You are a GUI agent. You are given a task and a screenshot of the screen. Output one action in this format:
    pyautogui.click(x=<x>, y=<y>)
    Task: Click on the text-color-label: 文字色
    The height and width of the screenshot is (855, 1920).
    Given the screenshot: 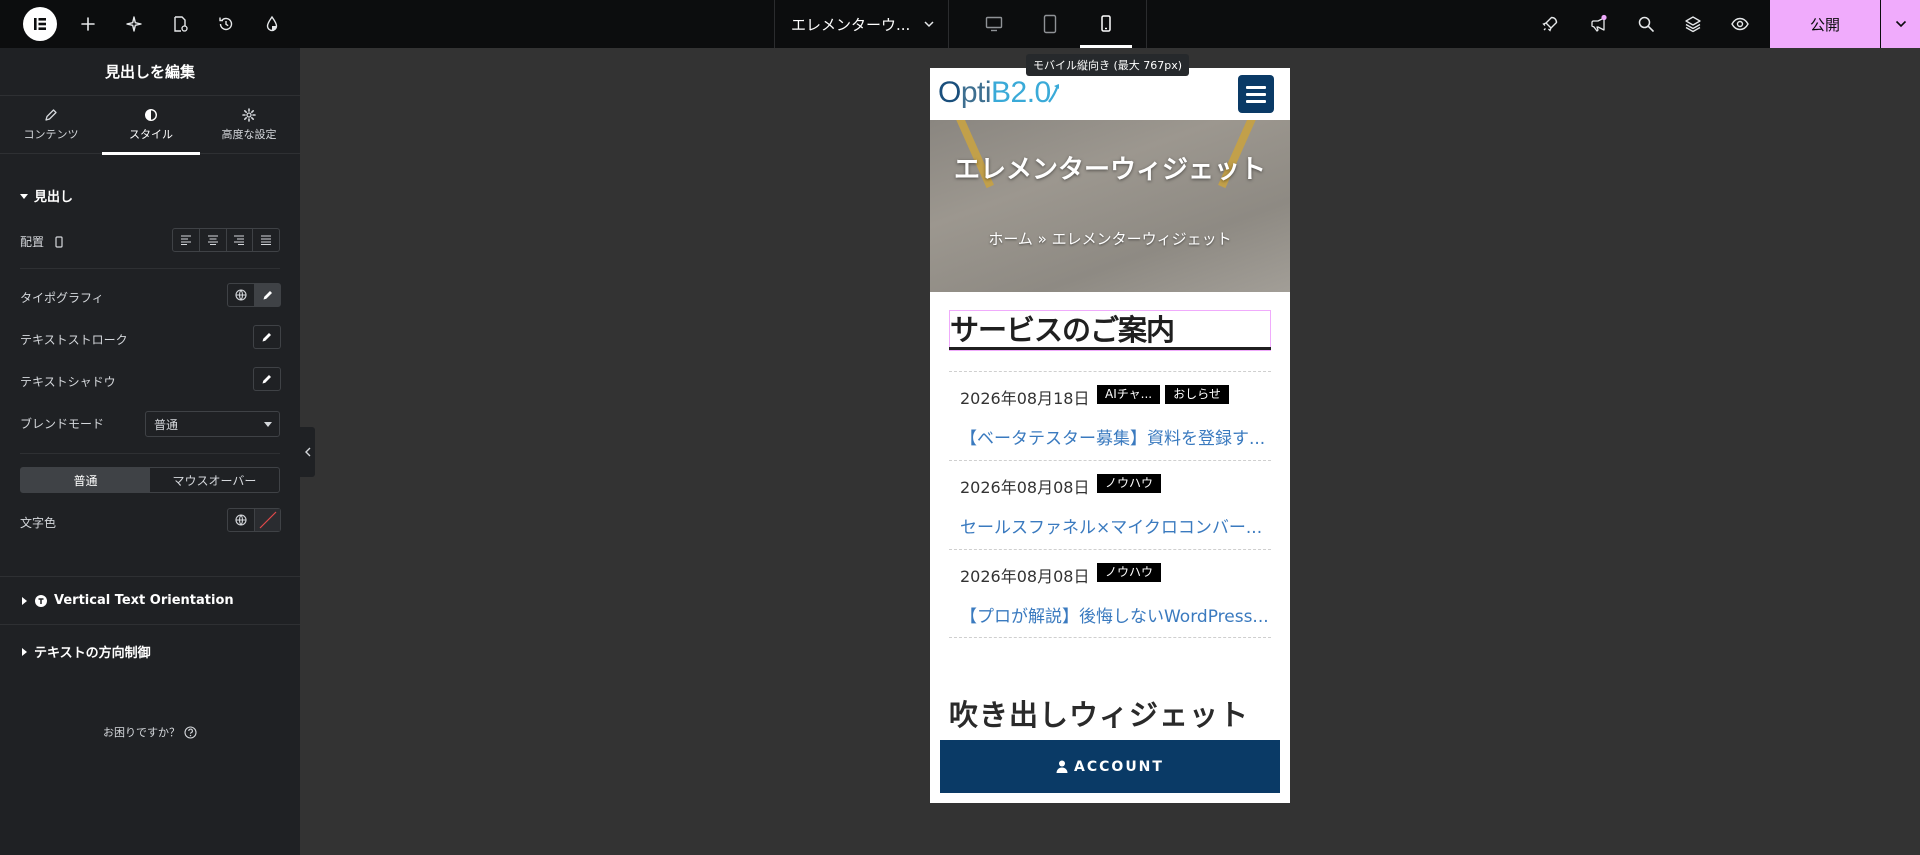 What is the action you would take?
    pyautogui.click(x=38, y=523)
    